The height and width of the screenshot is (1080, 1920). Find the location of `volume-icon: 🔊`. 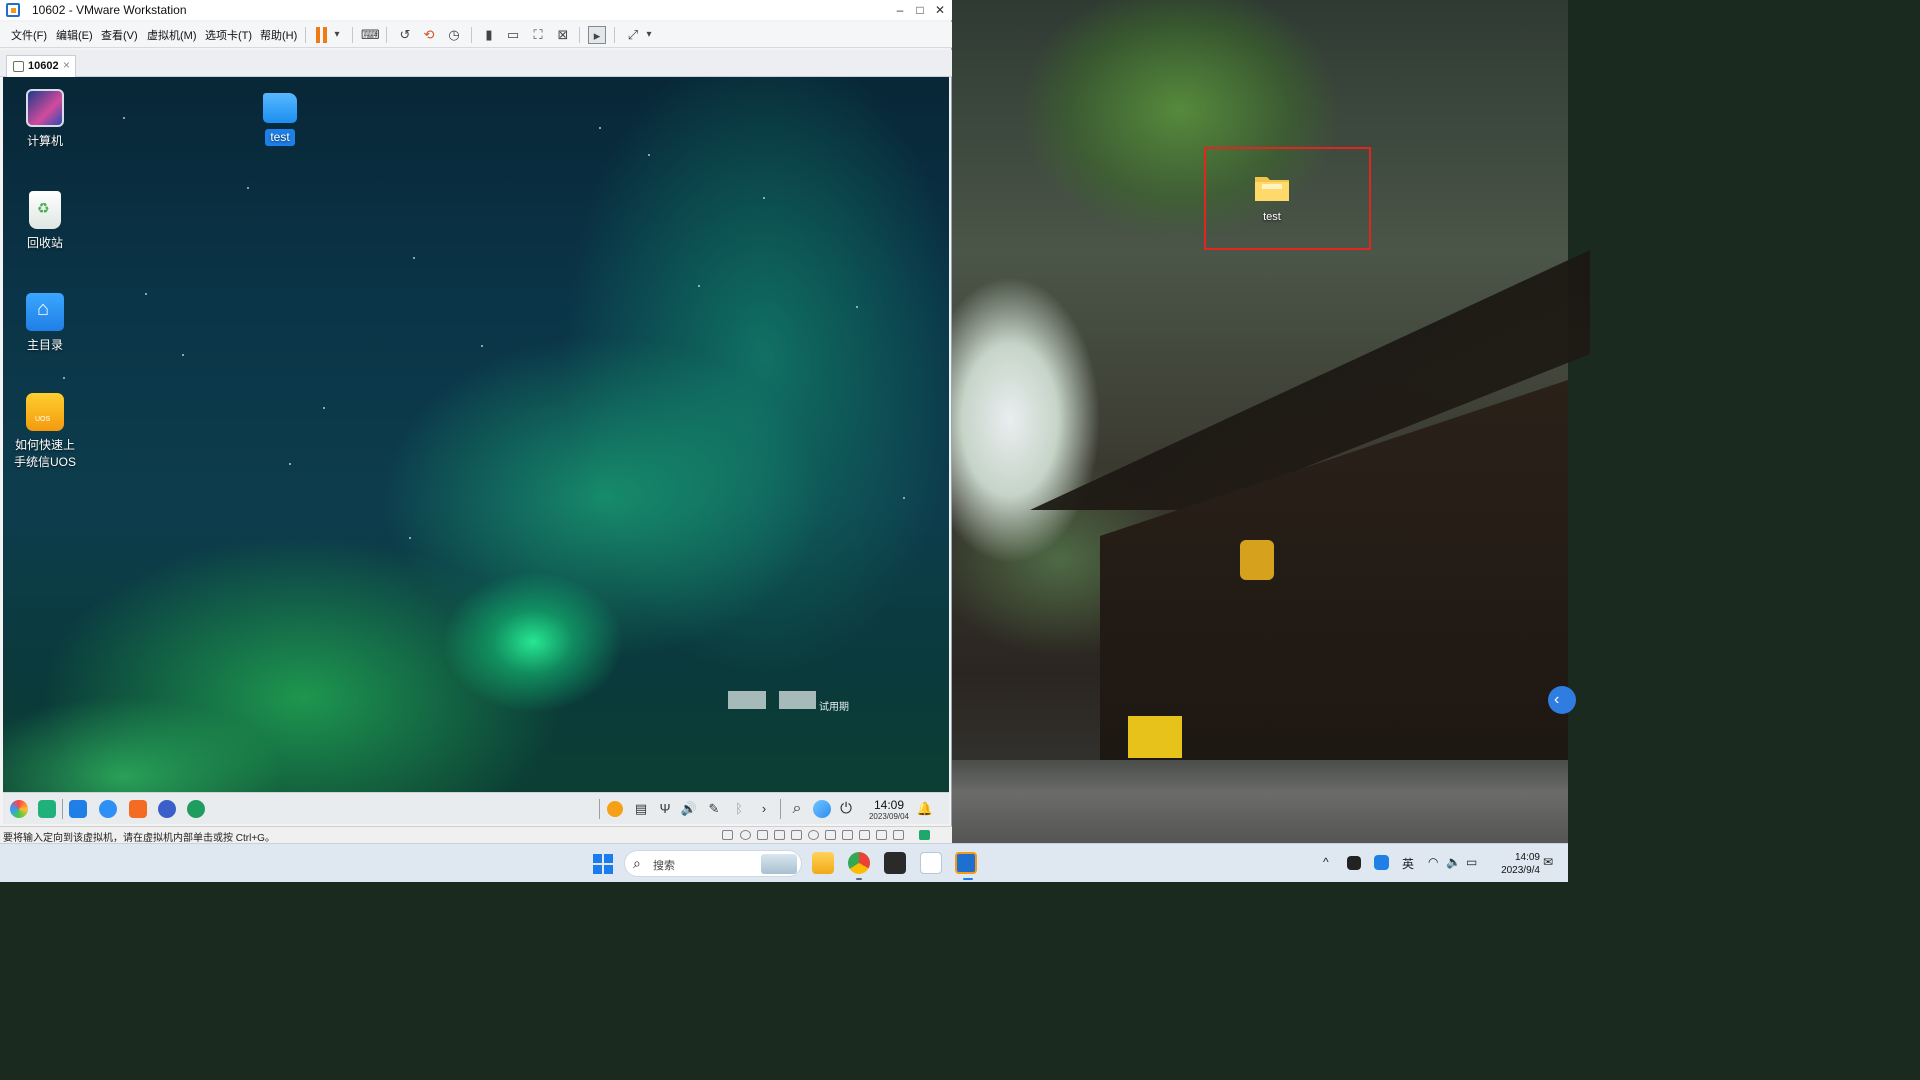

volume-icon: 🔊 is located at coordinates (689, 809).